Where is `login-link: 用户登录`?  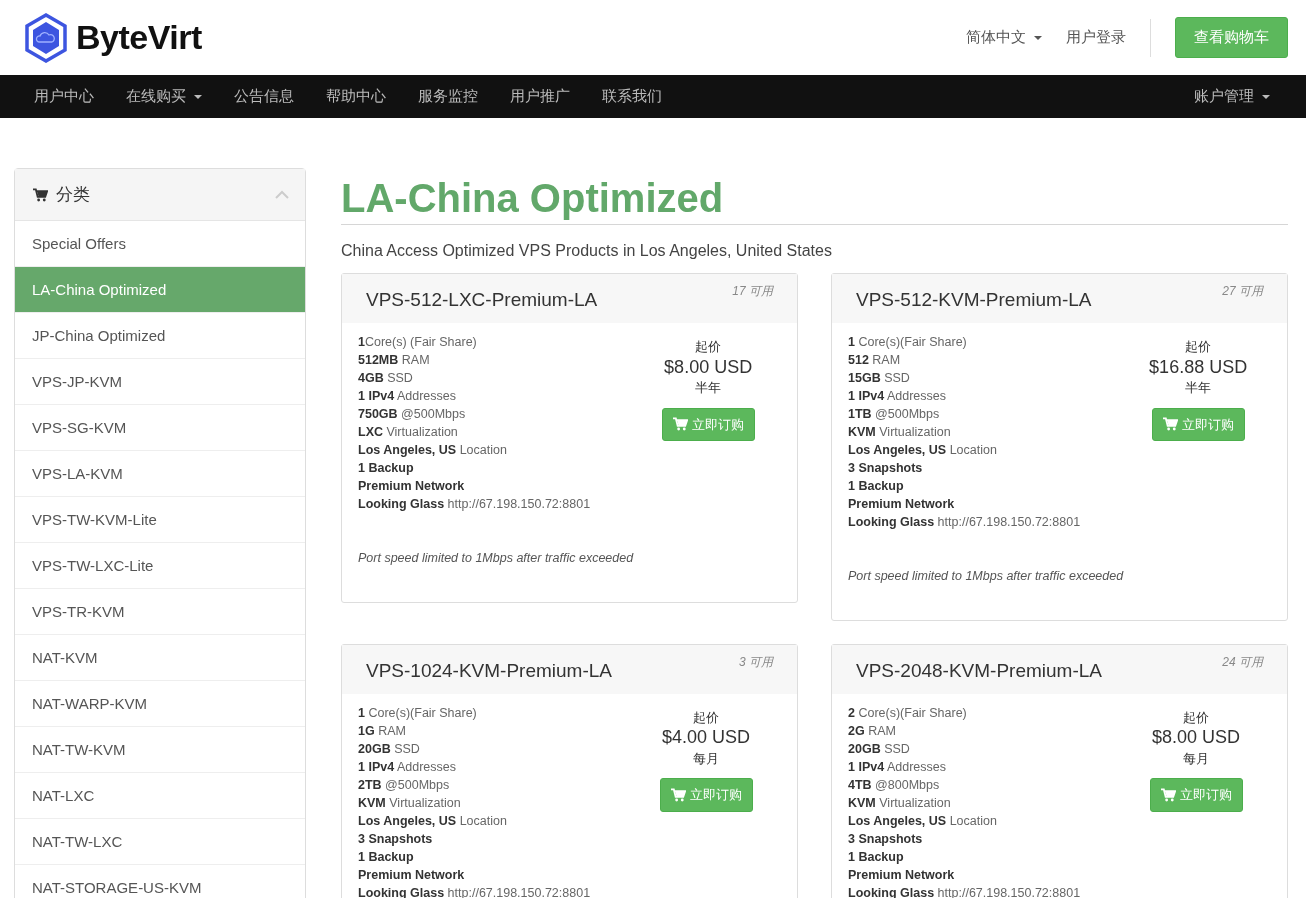 login-link: 用户登录 is located at coordinates (1096, 37).